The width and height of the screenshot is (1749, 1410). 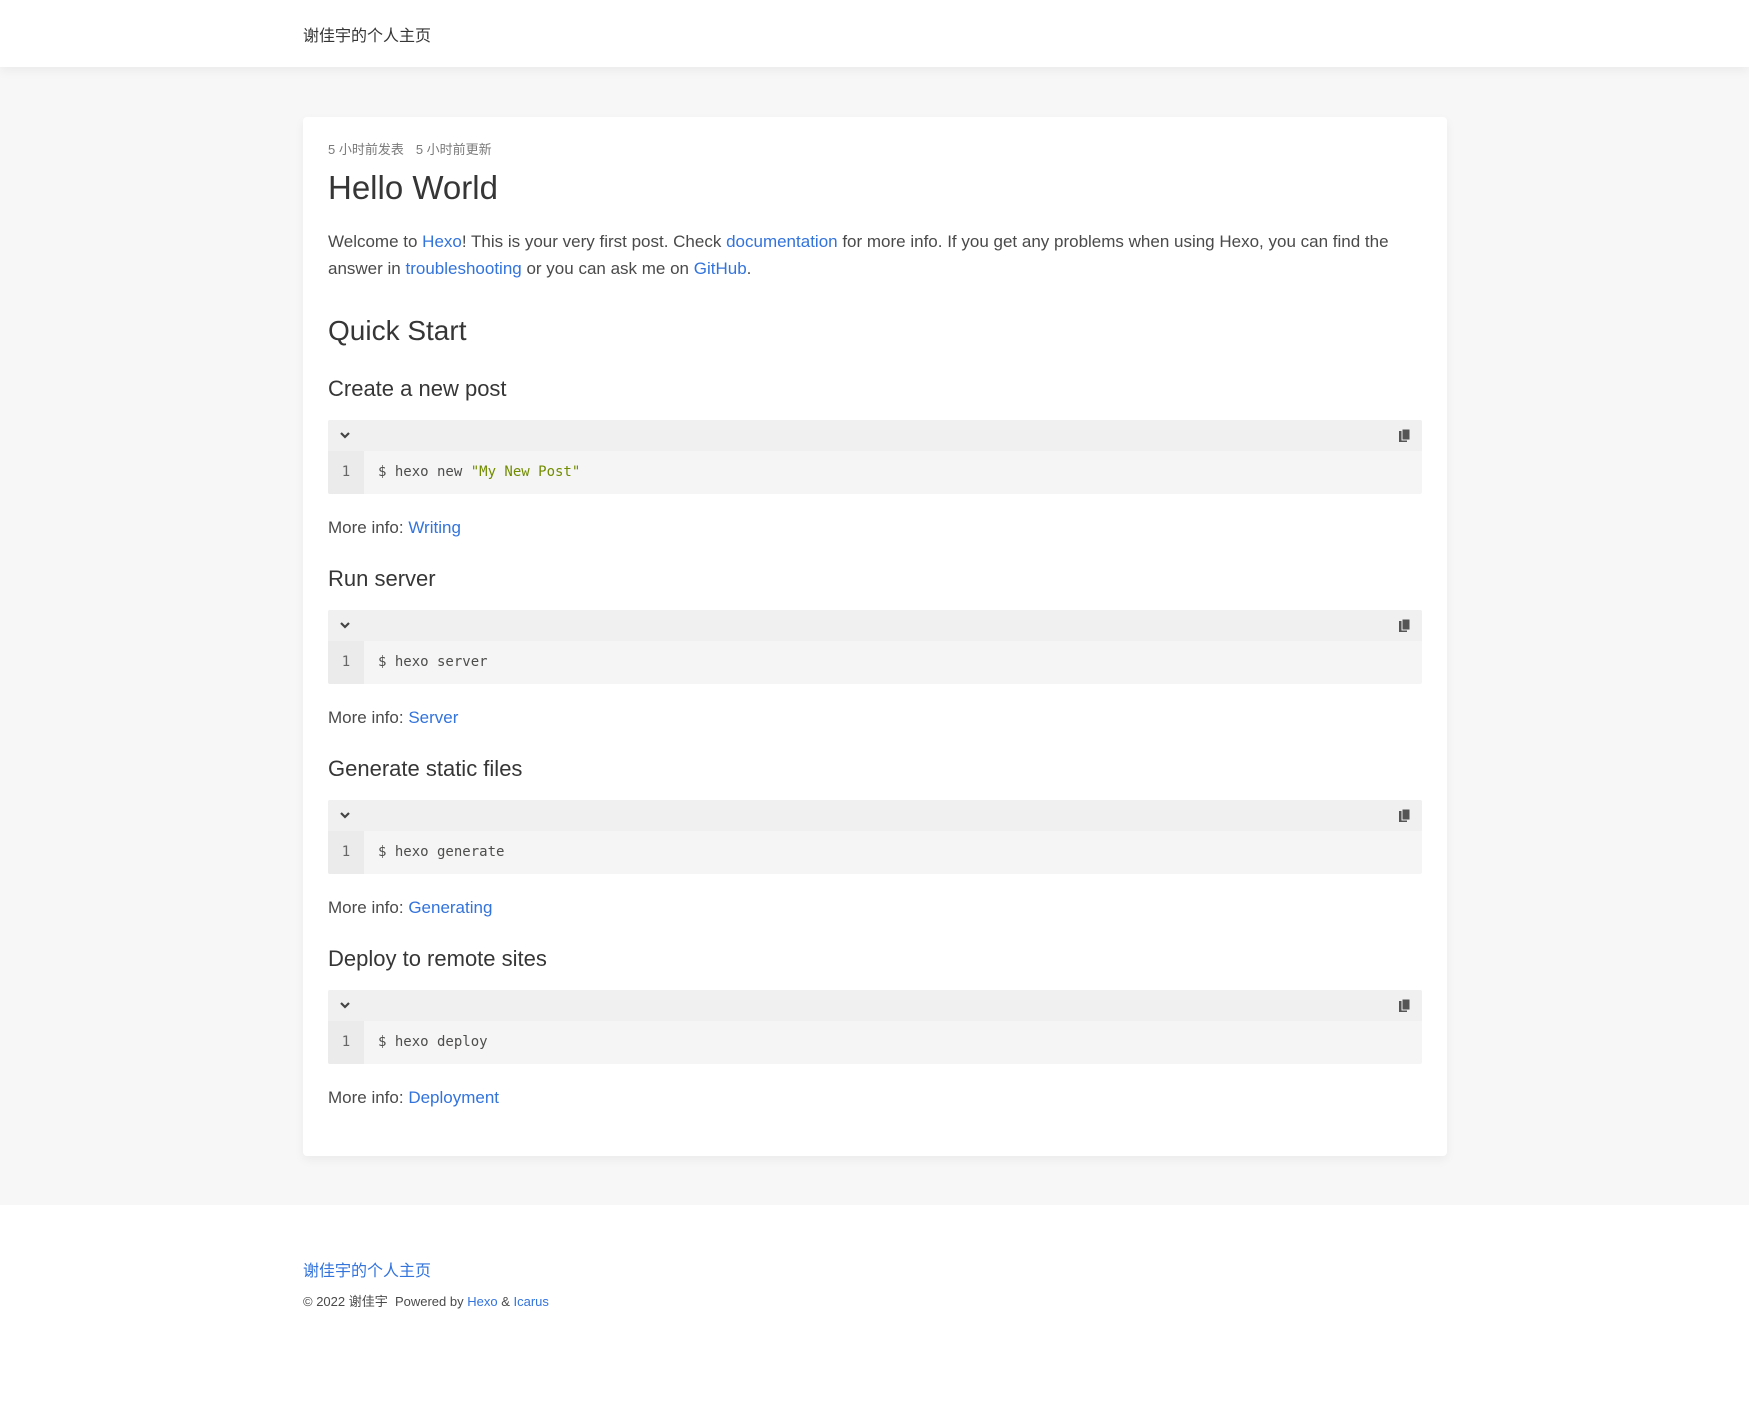 What do you see at coordinates (875, 907) in the screenshot?
I see `more-info: More info: Generating` at bounding box center [875, 907].